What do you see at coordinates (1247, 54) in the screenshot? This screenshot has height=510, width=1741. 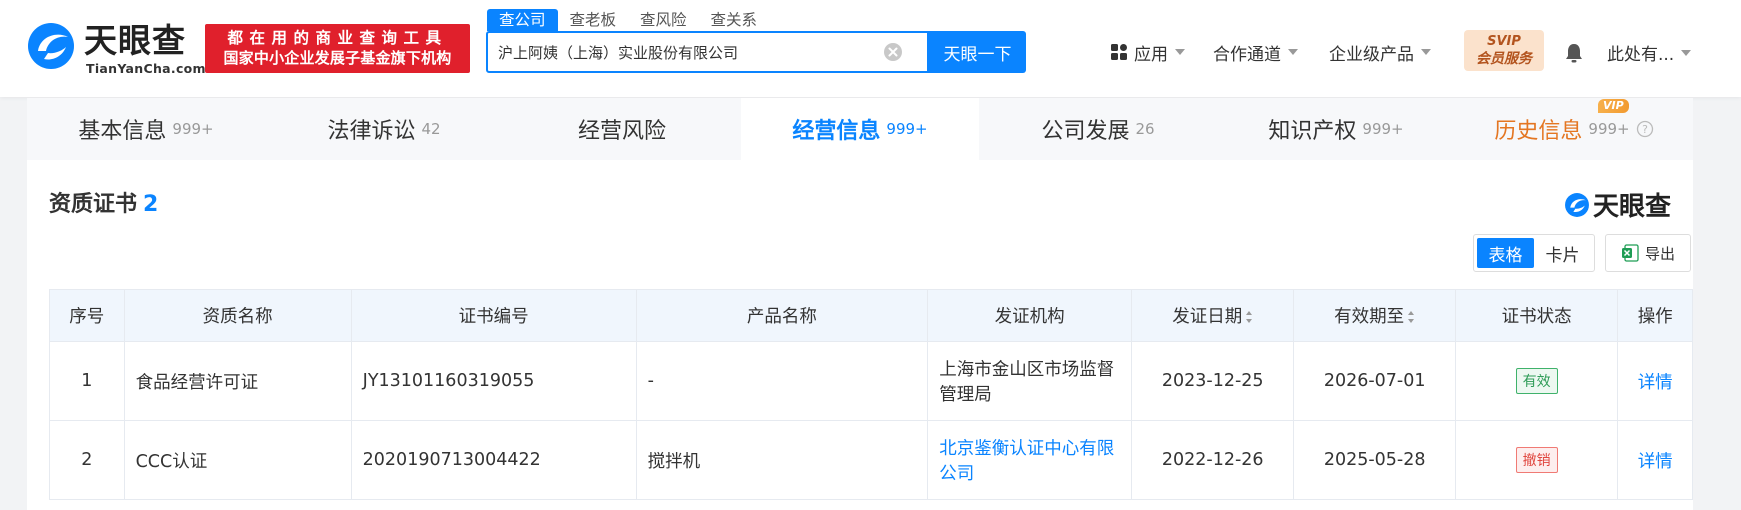 I see `nav-cooperation-label: 合作通道` at bounding box center [1247, 54].